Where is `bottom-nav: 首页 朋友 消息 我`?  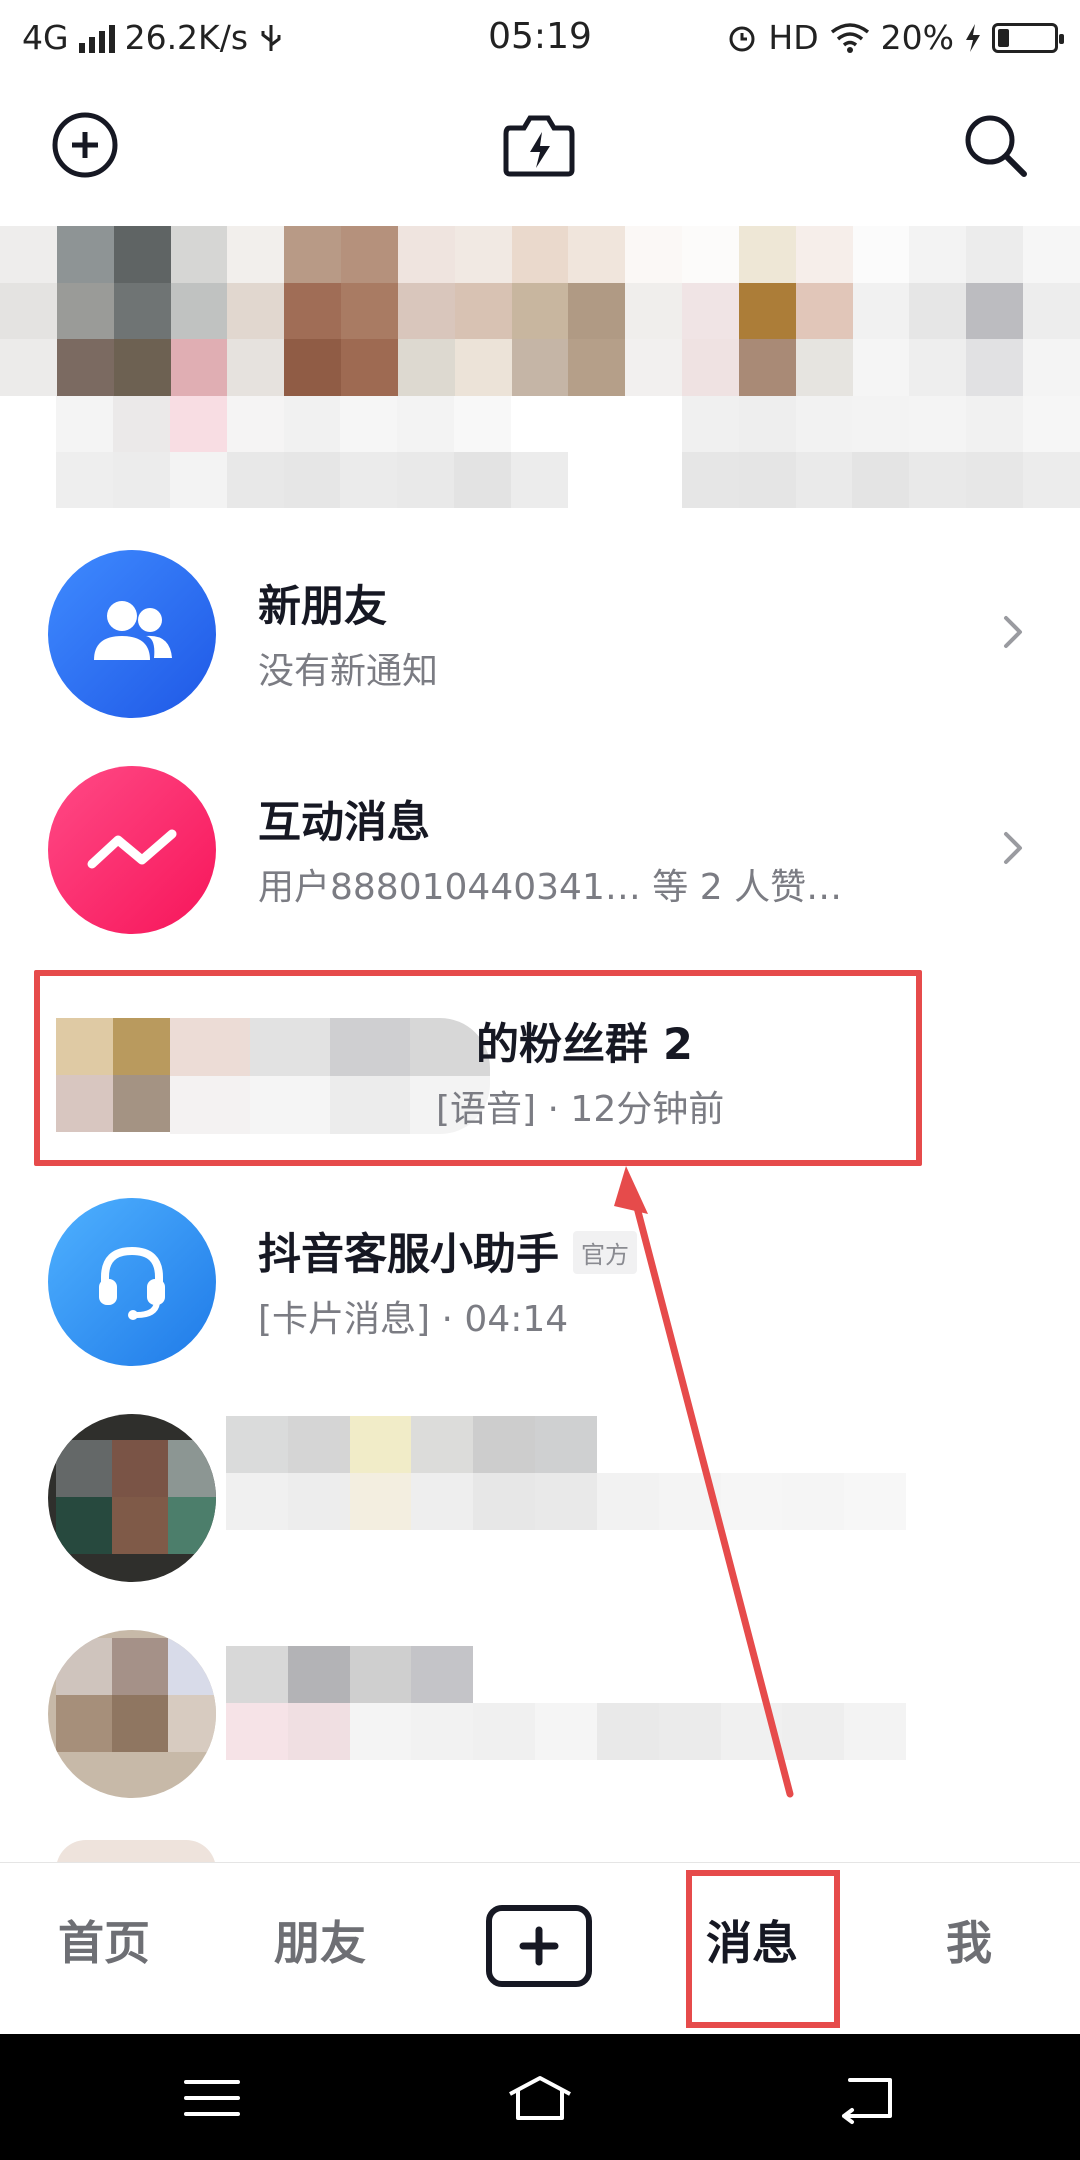 bottom-nav: 首页 朋友 消息 我 is located at coordinates (540, 1948).